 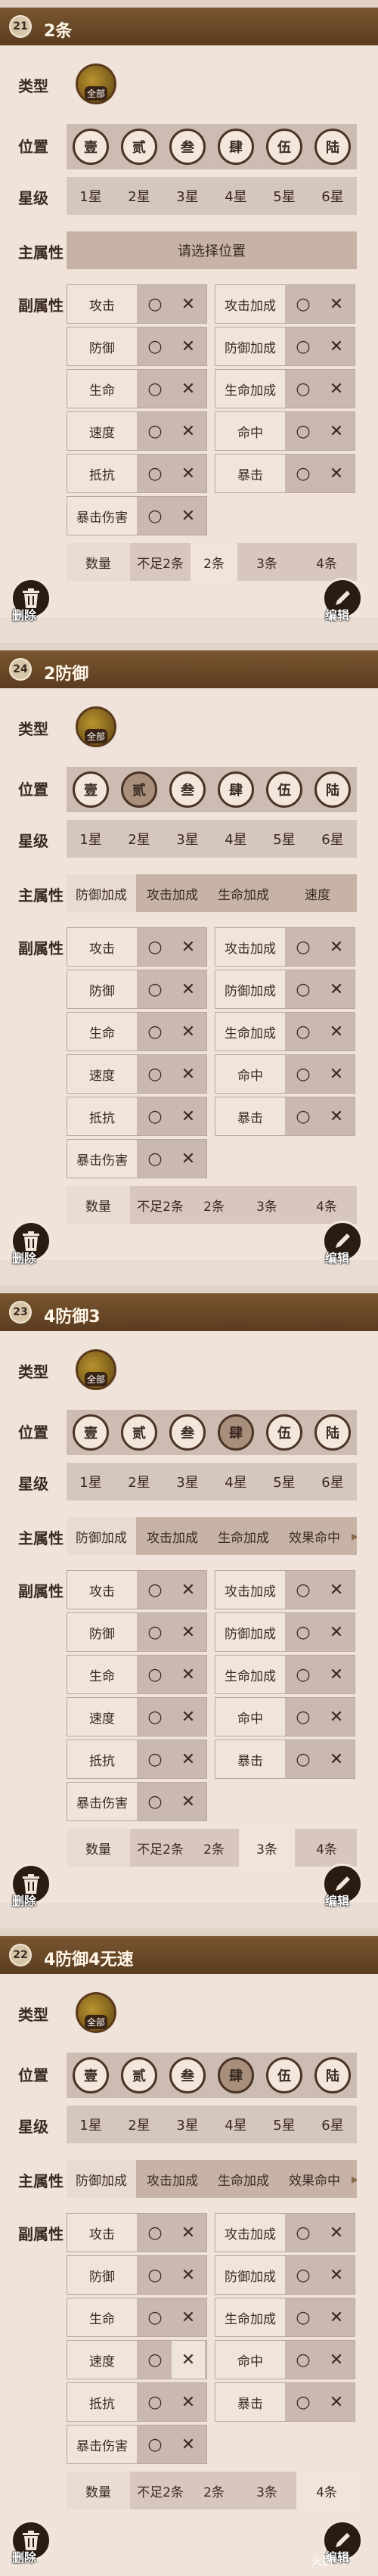 What do you see at coordinates (139, 1482) in the screenshot?
I see `star-option: 2星` at bounding box center [139, 1482].